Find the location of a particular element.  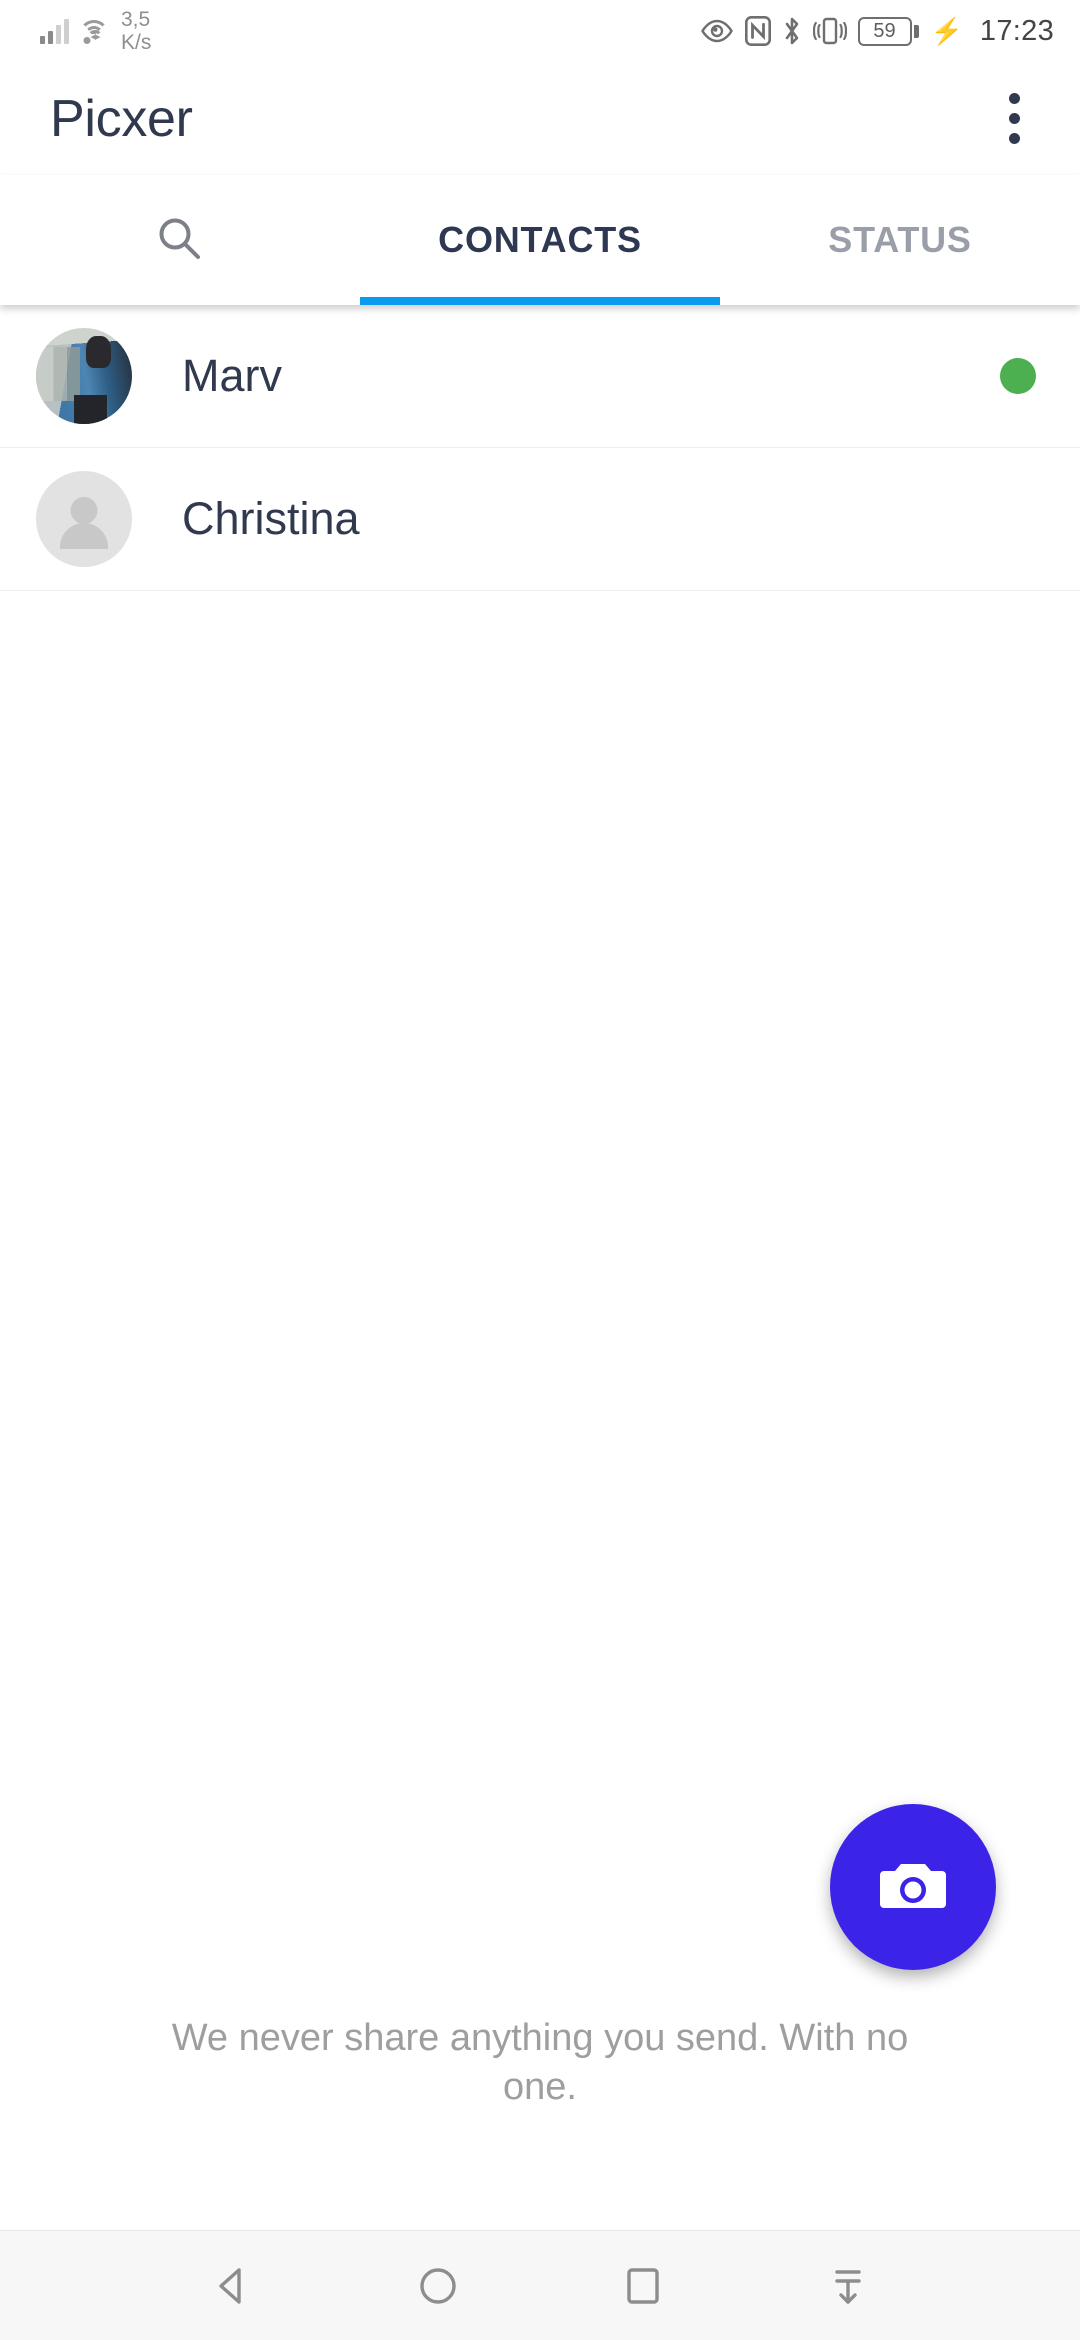

page-title: Picxer is located at coordinates (121, 118).